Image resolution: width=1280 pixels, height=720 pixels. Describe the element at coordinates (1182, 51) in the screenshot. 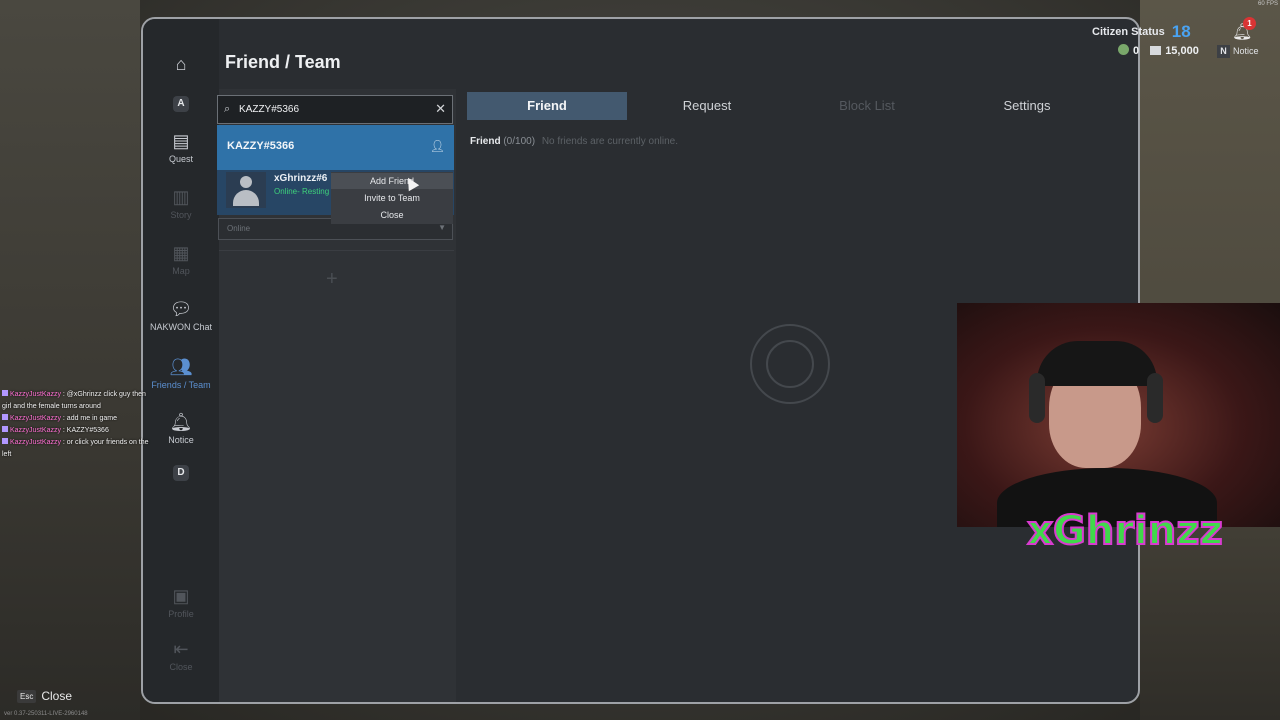

I see `cash-amount: 15,000` at that location.